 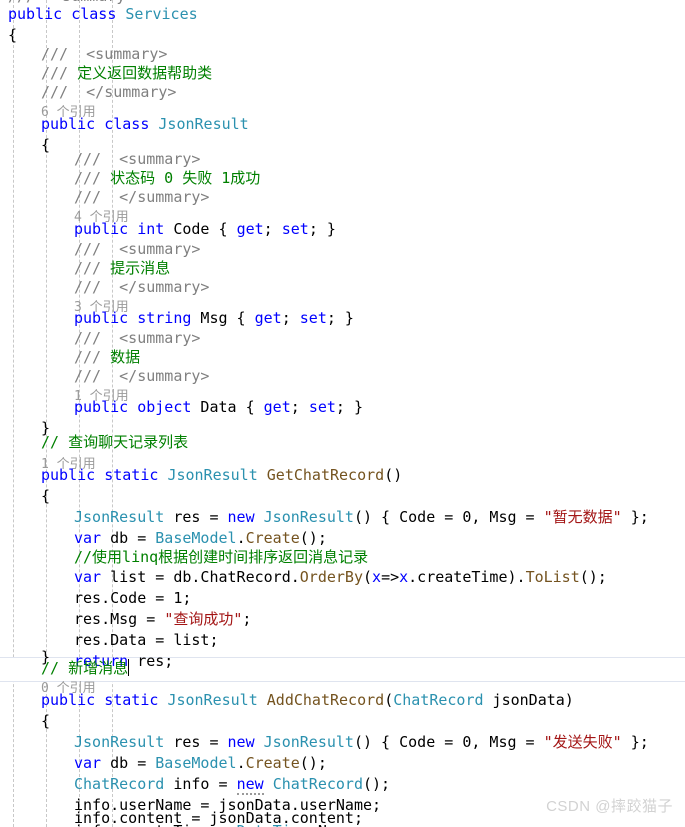 I want to click on code-token: DateTime, so click(x=273, y=824).